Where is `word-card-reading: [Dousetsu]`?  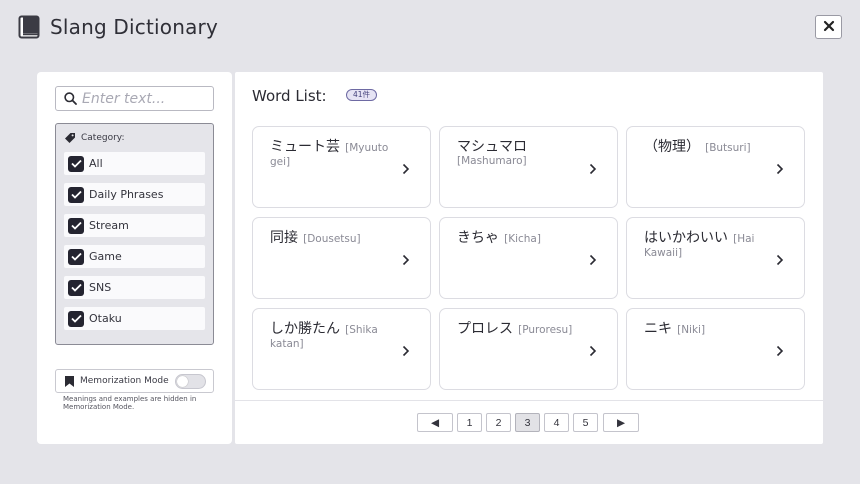
word-card-reading: [Dousetsu] is located at coordinates (332, 239).